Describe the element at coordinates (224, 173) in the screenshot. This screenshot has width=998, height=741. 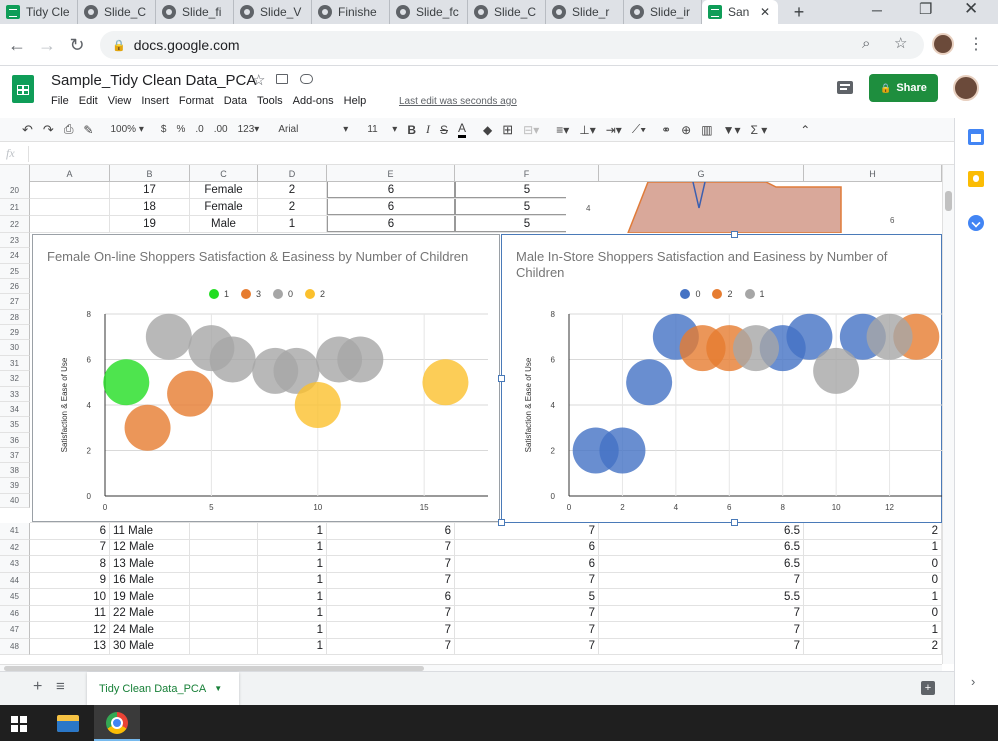
I see `column-header-c: C` at that location.